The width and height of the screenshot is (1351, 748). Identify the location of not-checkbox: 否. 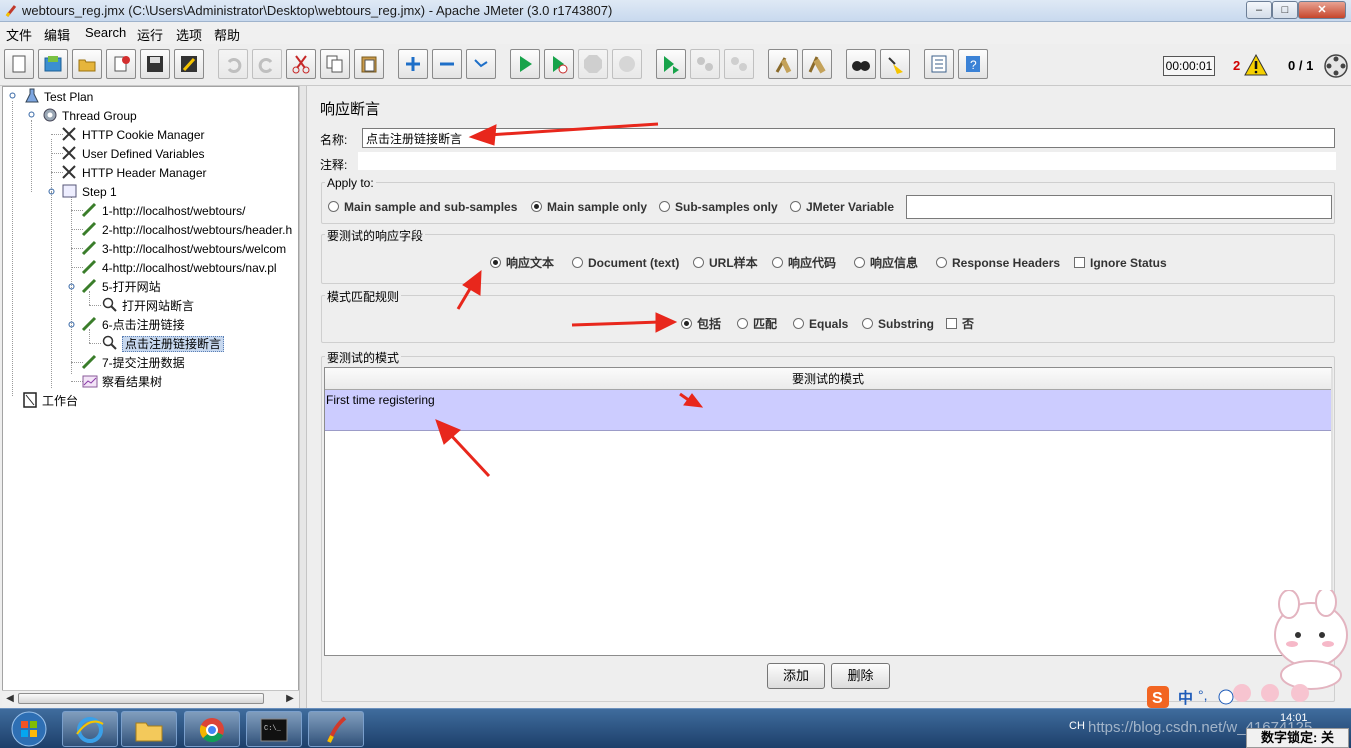
(960, 324).